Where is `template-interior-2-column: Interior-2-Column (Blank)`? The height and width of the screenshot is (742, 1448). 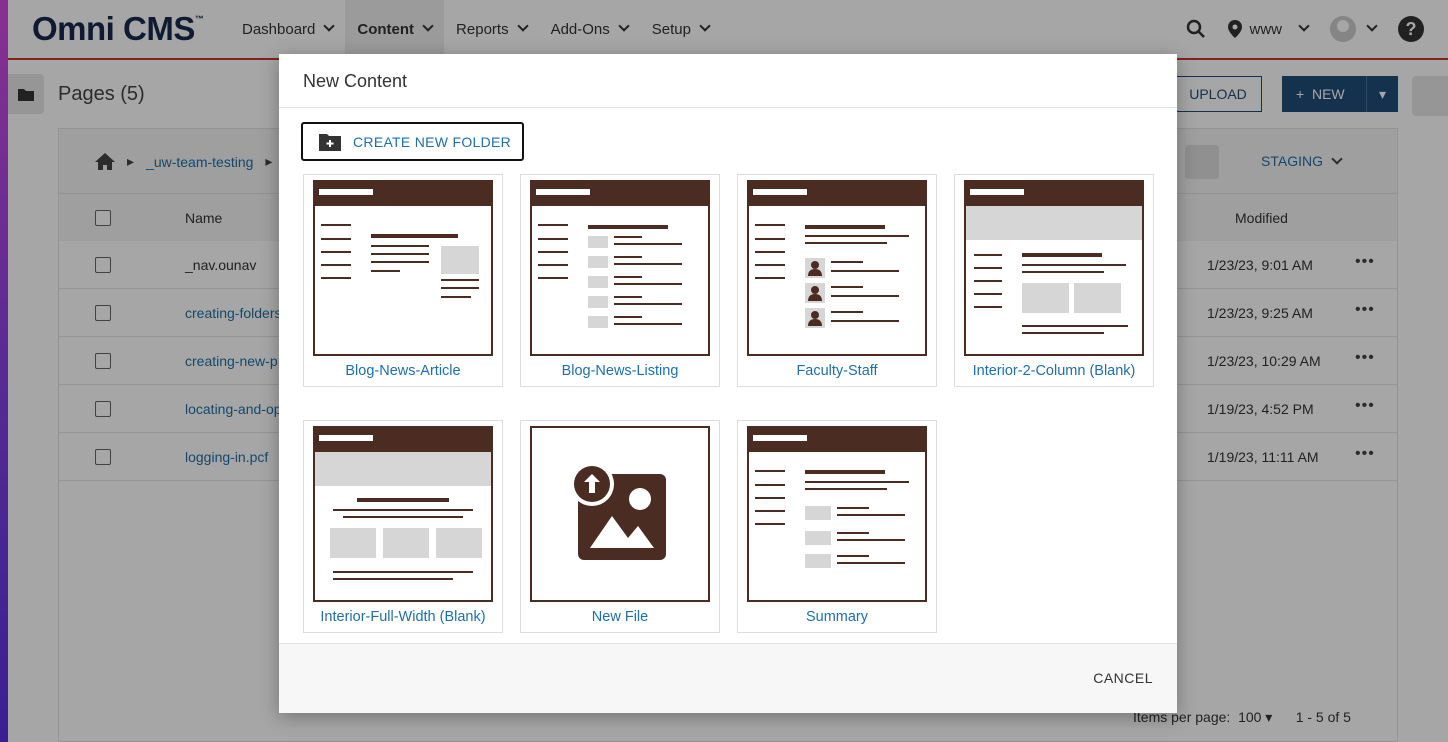
template-interior-2-column: Interior-2-Column (Blank) is located at coordinates (1054, 280).